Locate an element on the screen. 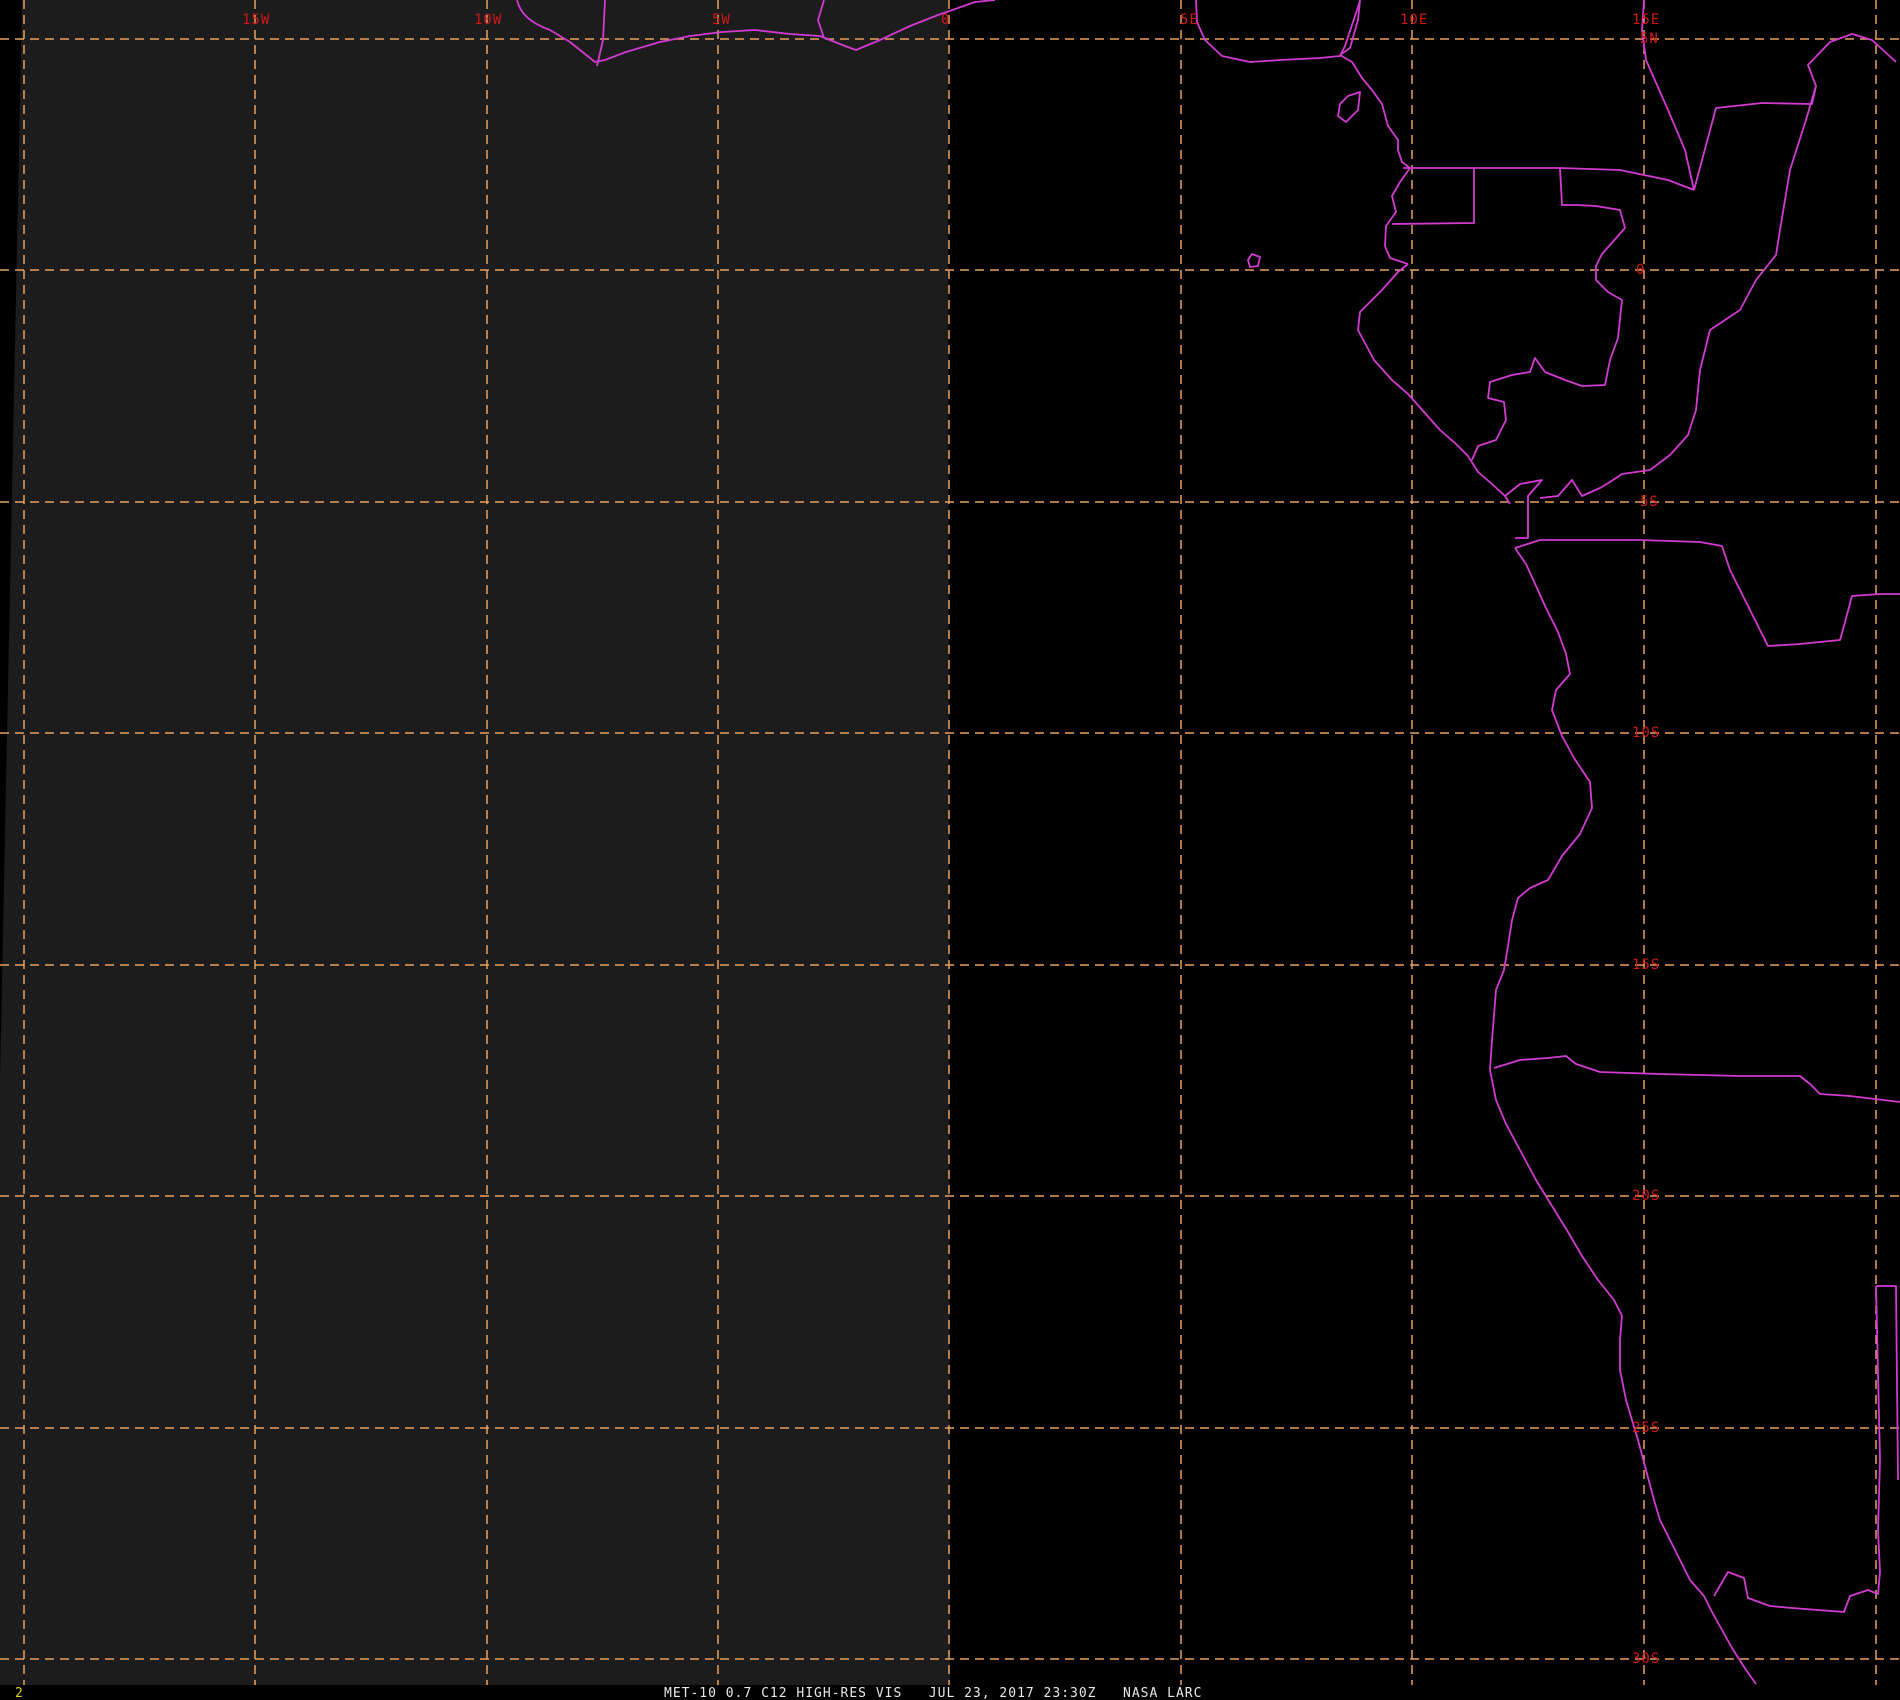 The width and height of the screenshot is (1900, 1700). lat-label-15s: 15S is located at coordinates (1646, 965).